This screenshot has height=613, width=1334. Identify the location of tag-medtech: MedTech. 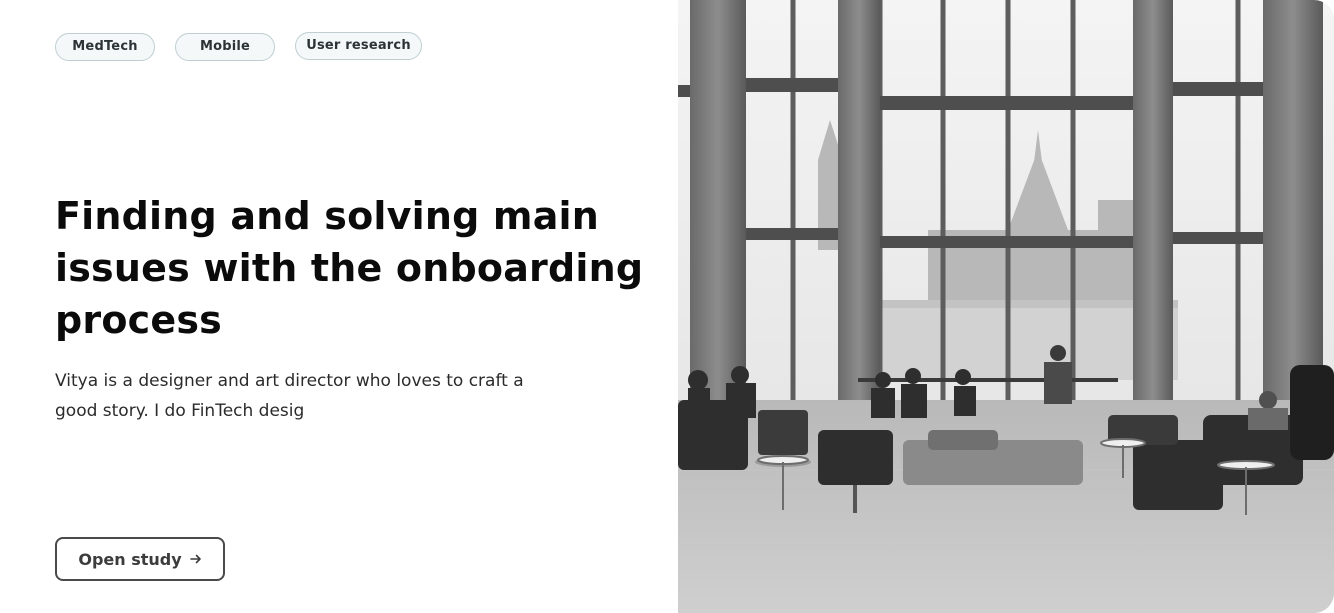
(105, 47).